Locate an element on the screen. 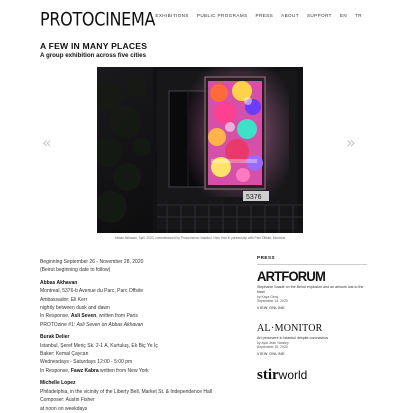 The height and width of the screenshot is (413, 400). double-chevron-right-icon: » is located at coordinates (351, 142).